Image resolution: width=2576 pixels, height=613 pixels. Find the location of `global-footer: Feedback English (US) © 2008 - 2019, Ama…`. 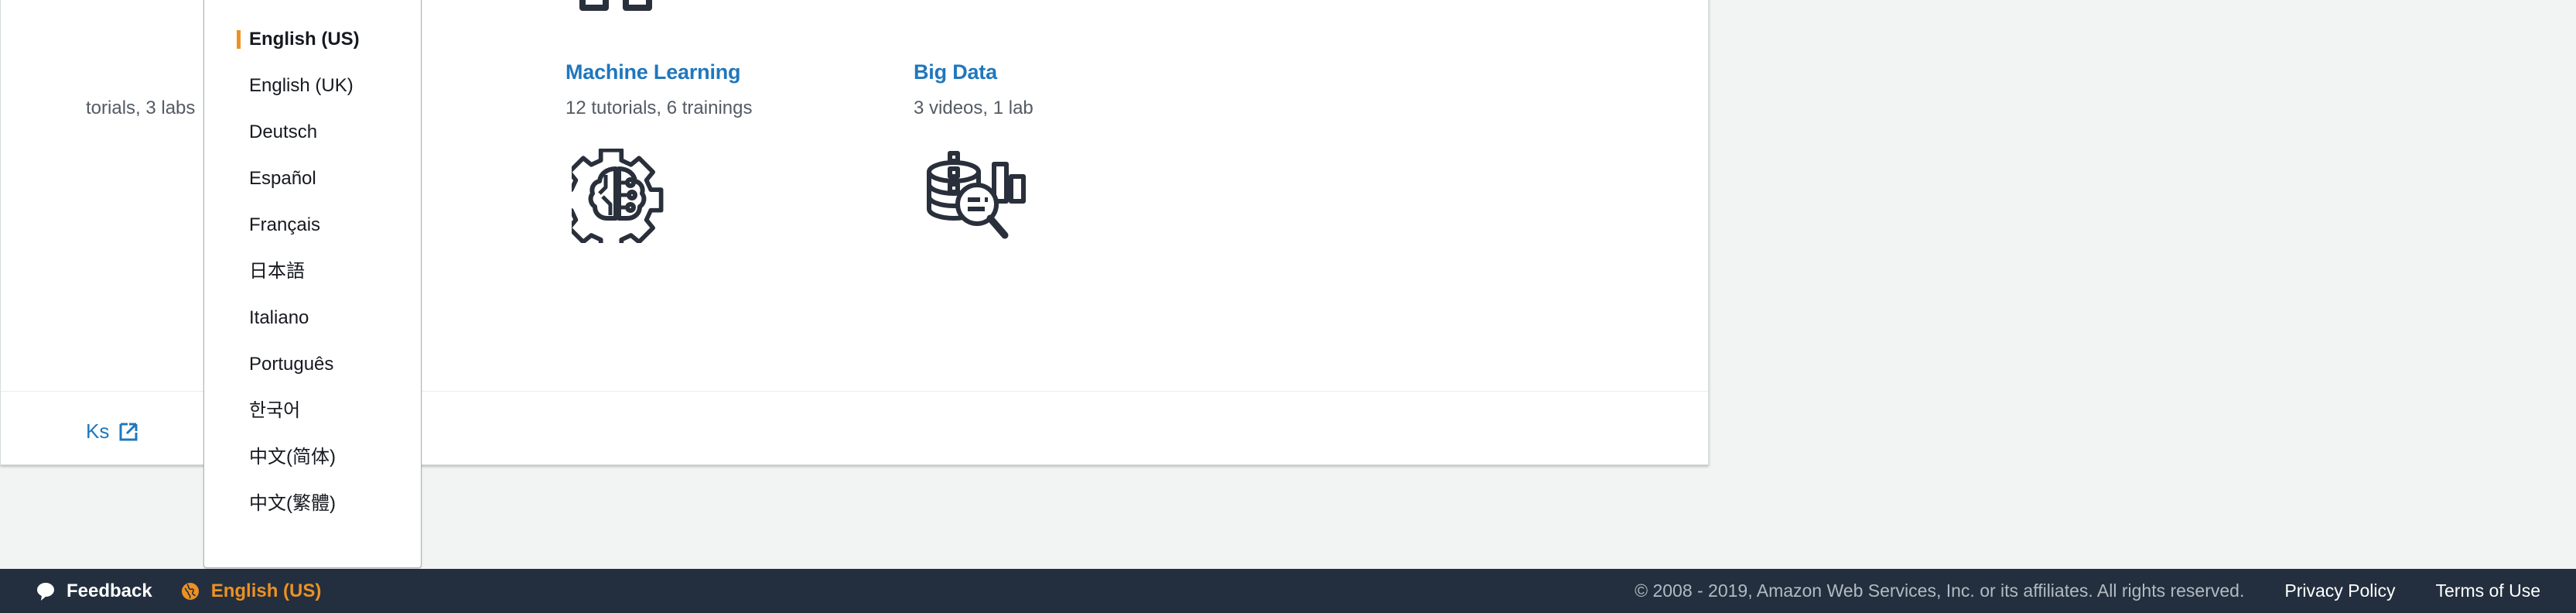

global-footer: Feedback English (US) © 2008 - 2019, Ama… is located at coordinates (1288, 591).